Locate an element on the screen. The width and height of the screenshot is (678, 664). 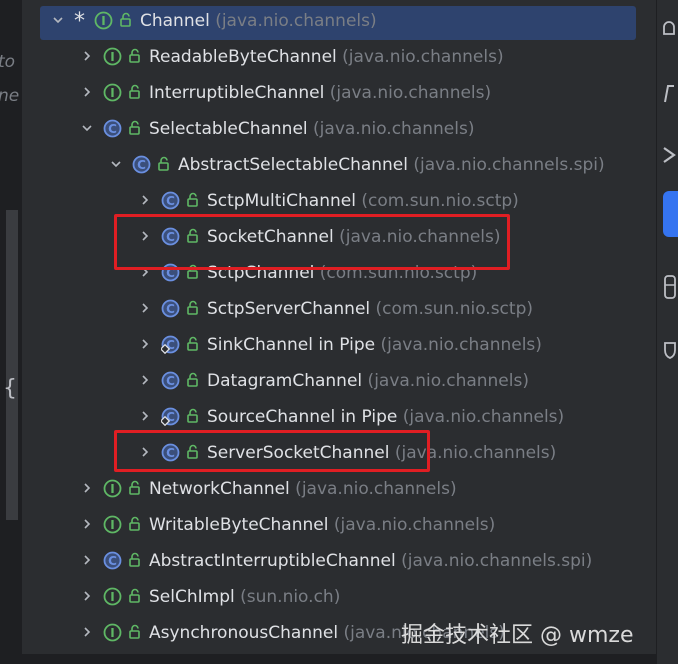
notifications-icon is located at coordinates (669, 32).